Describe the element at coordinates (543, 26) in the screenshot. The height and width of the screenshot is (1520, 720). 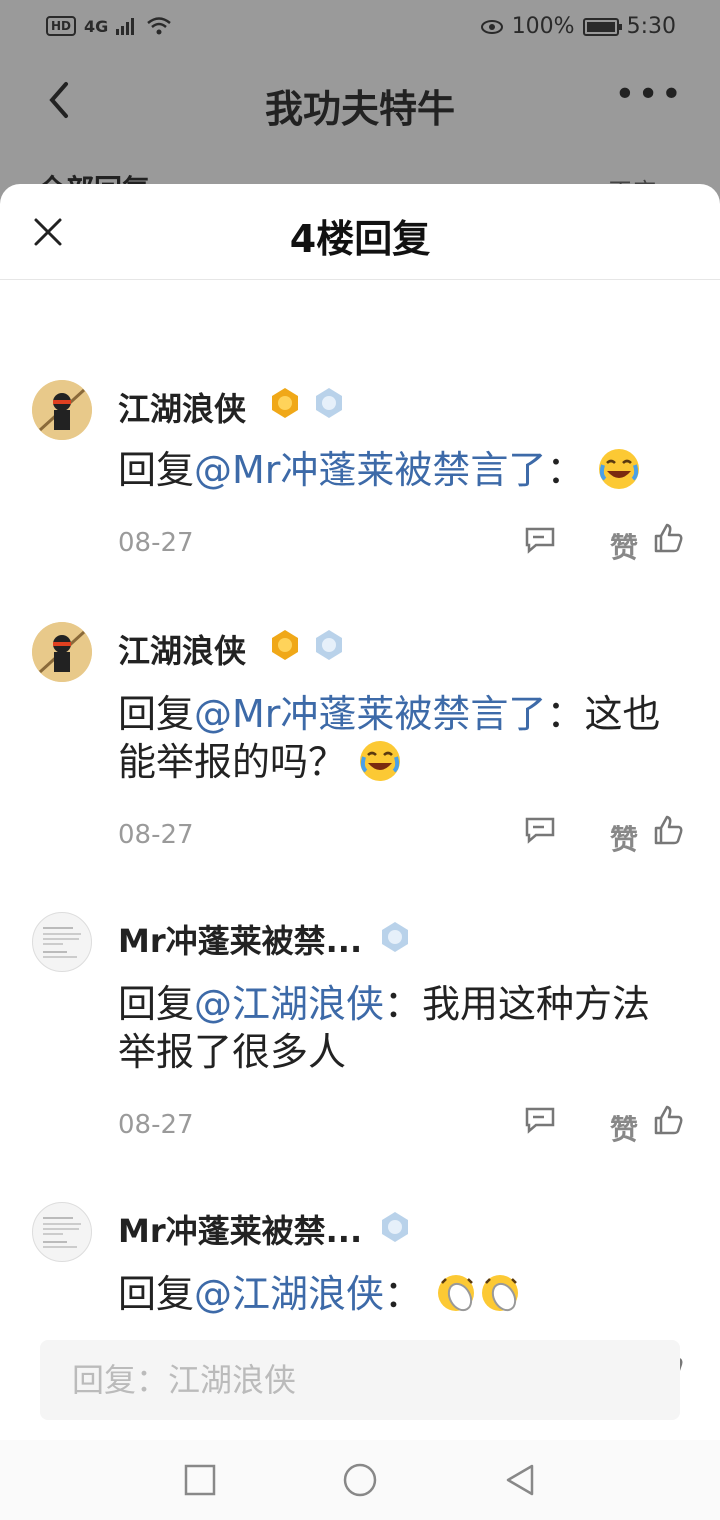
I see `battery-percent: 100%` at that location.